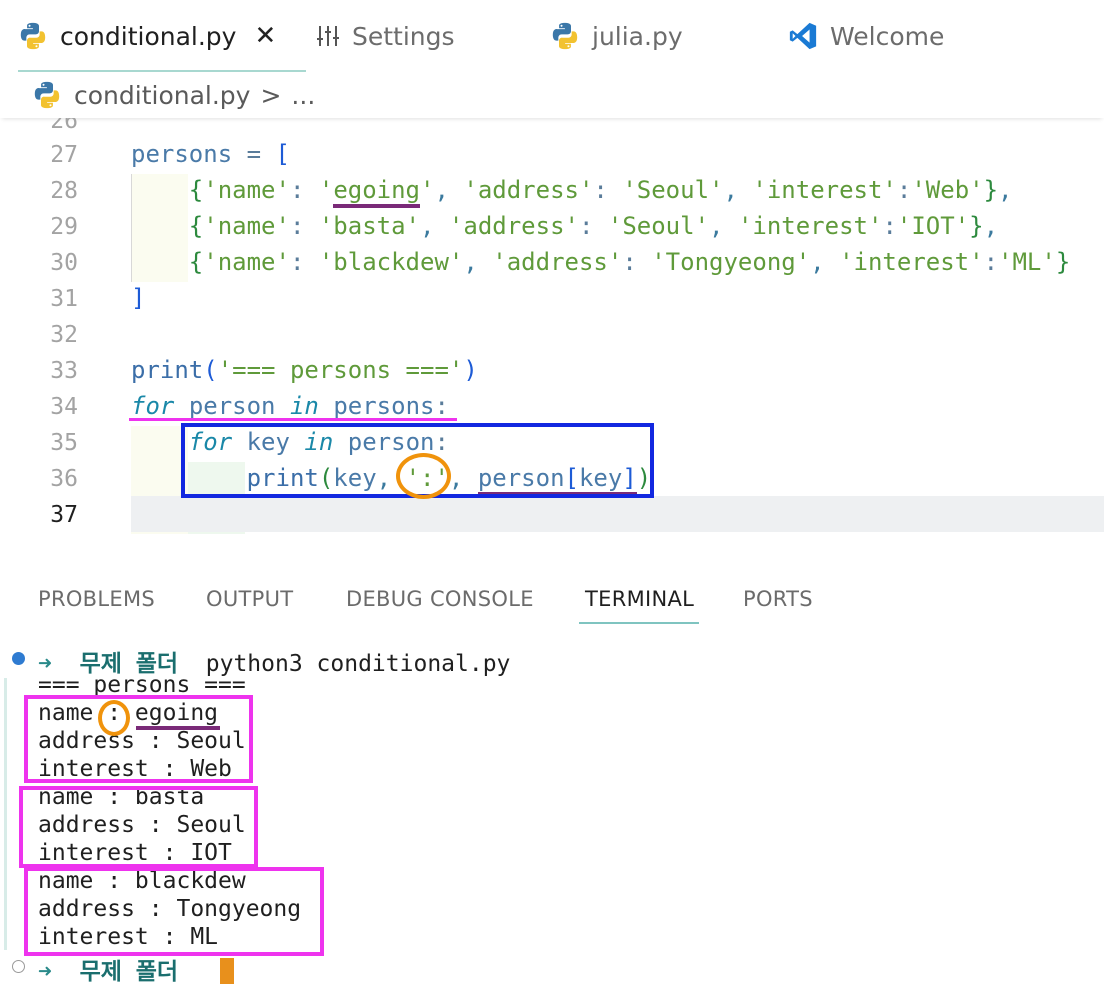 This screenshot has height=986, width=1104. Describe the element at coordinates (45, 972) in the screenshot. I see `prompt-arrow-icon: ➜` at that location.